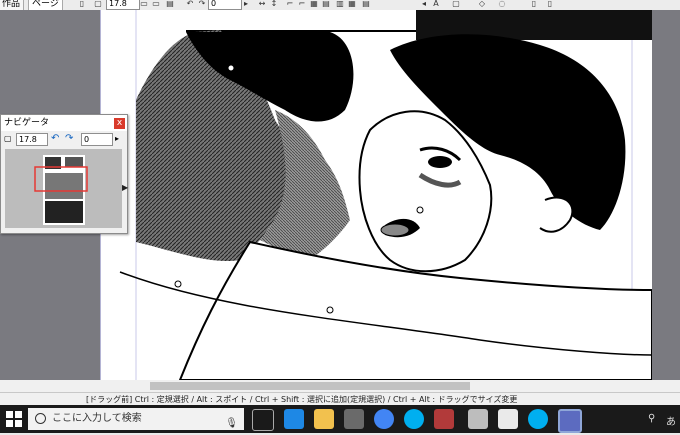 The width and height of the screenshot is (680, 435). Describe the element at coordinates (456, 4) in the screenshot. I see `selection-icon: ▢` at that location.